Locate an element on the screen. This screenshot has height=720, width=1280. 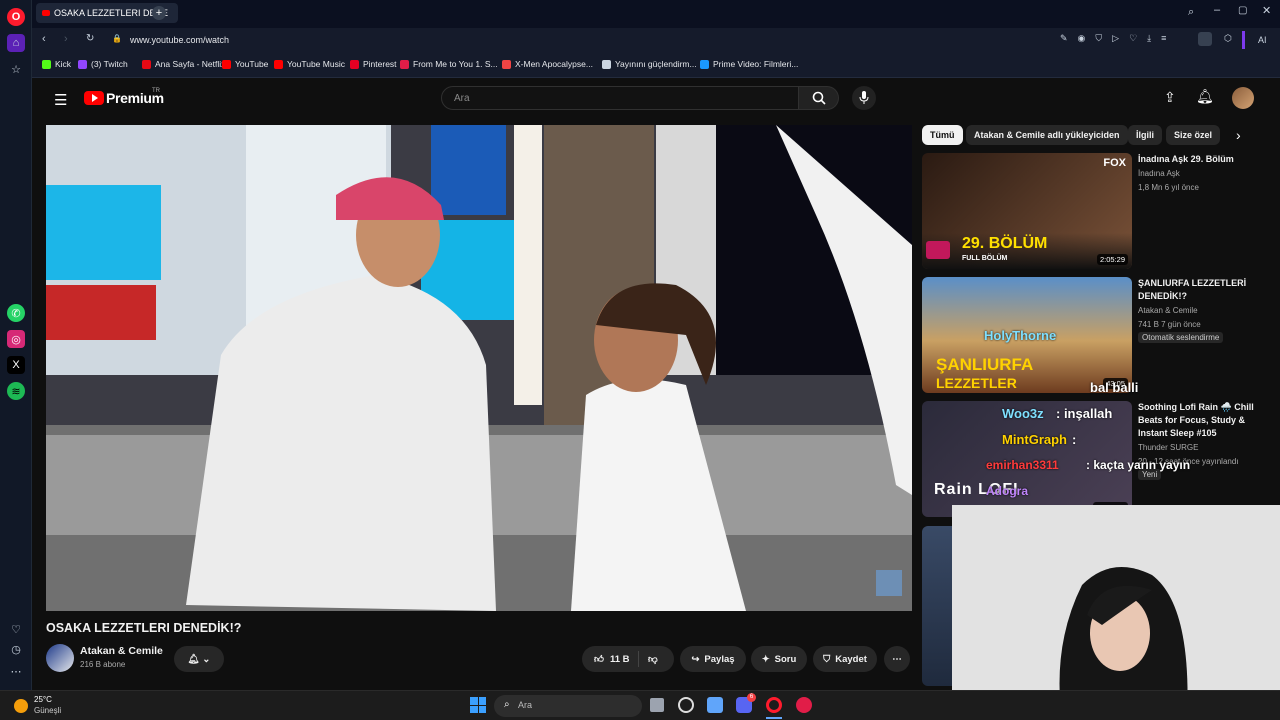
notifications-bell-icon: 🔔︎ is located at coordinates (1205, 96).